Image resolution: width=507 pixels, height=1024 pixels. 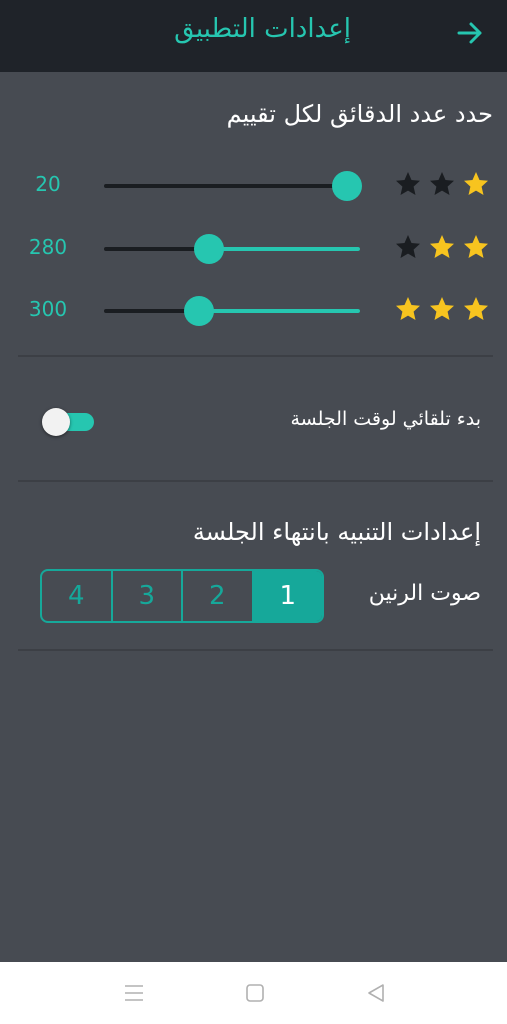 I want to click on home-square-icon, so click(x=255, y=993).